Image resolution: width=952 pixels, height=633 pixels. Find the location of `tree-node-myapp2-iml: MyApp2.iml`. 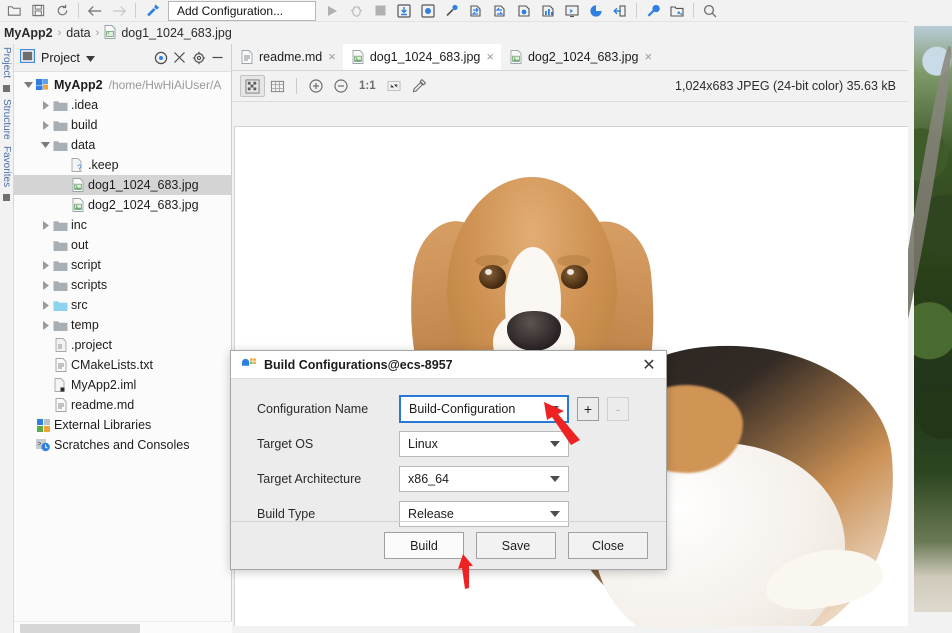

tree-node-myapp2-iml: MyApp2.iml is located at coordinates (122, 385).